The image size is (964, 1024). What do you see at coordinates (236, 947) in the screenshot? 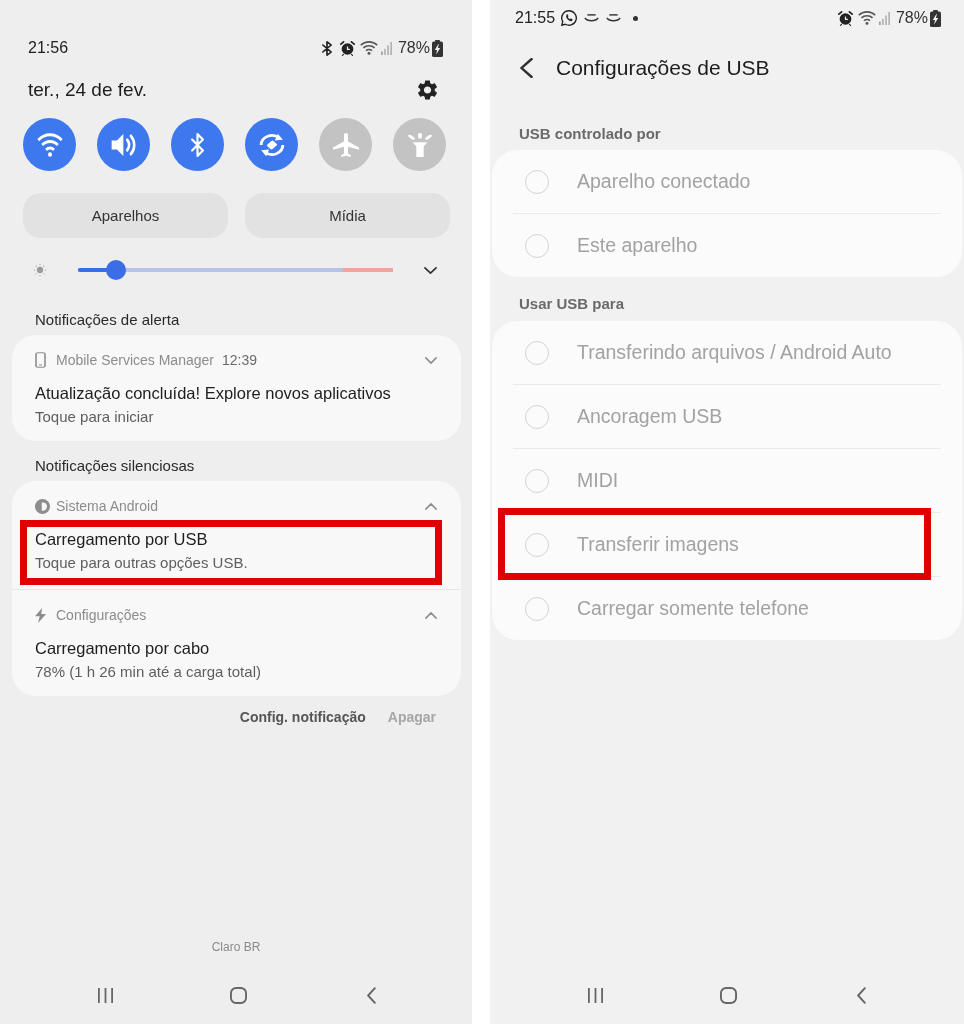
I see `carrier-name: Claro BR` at bounding box center [236, 947].